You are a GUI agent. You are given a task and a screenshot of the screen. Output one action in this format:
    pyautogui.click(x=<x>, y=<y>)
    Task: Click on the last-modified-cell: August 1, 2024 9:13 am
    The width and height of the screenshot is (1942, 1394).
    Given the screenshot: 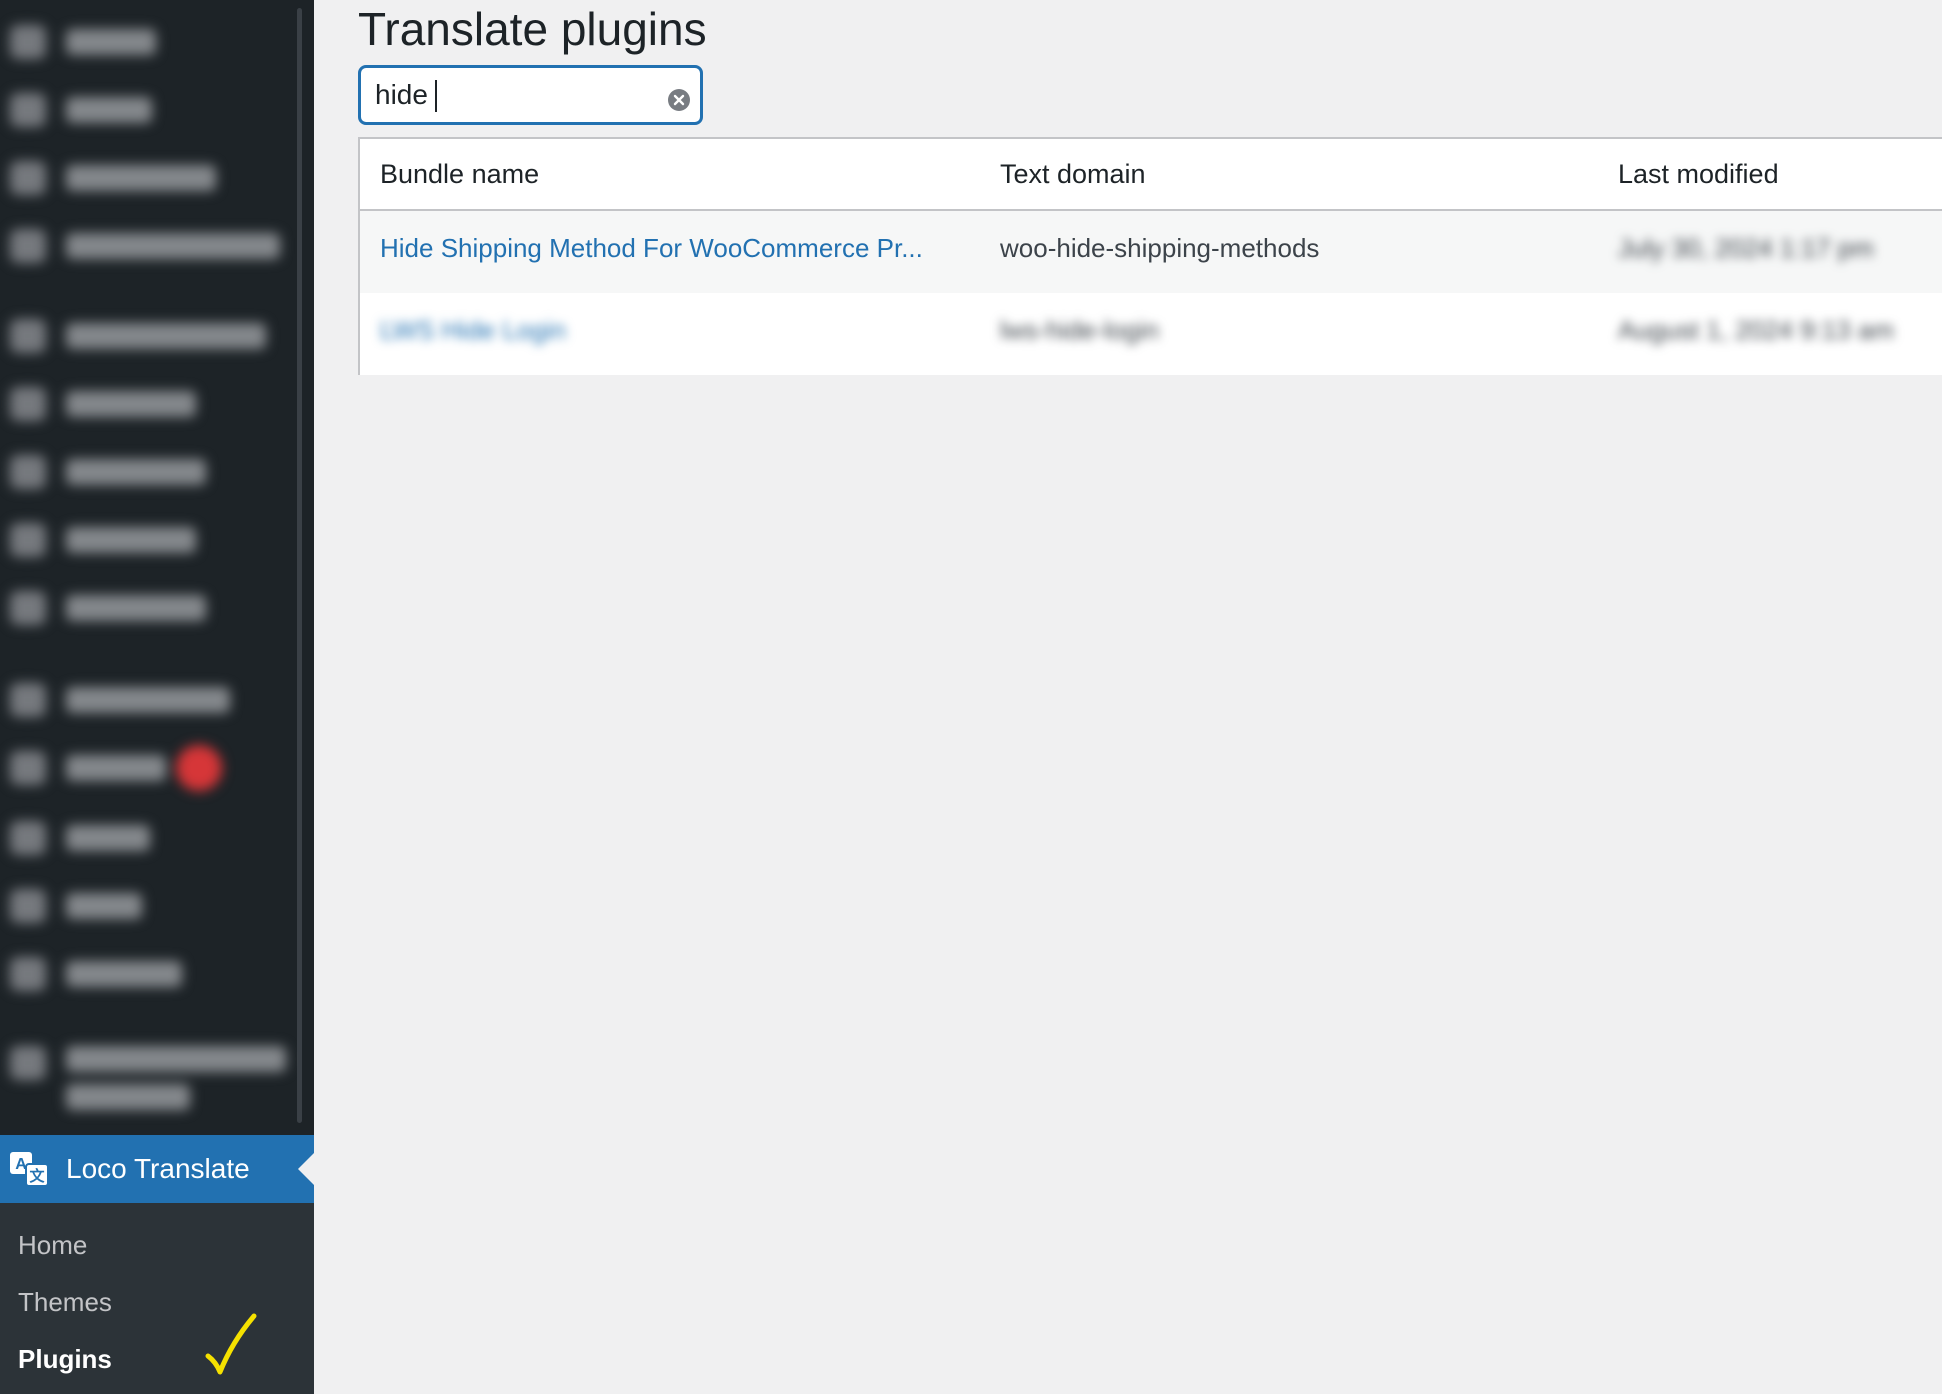 What is the action you would take?
    pyautogui.click(x=1756, y=330)
    